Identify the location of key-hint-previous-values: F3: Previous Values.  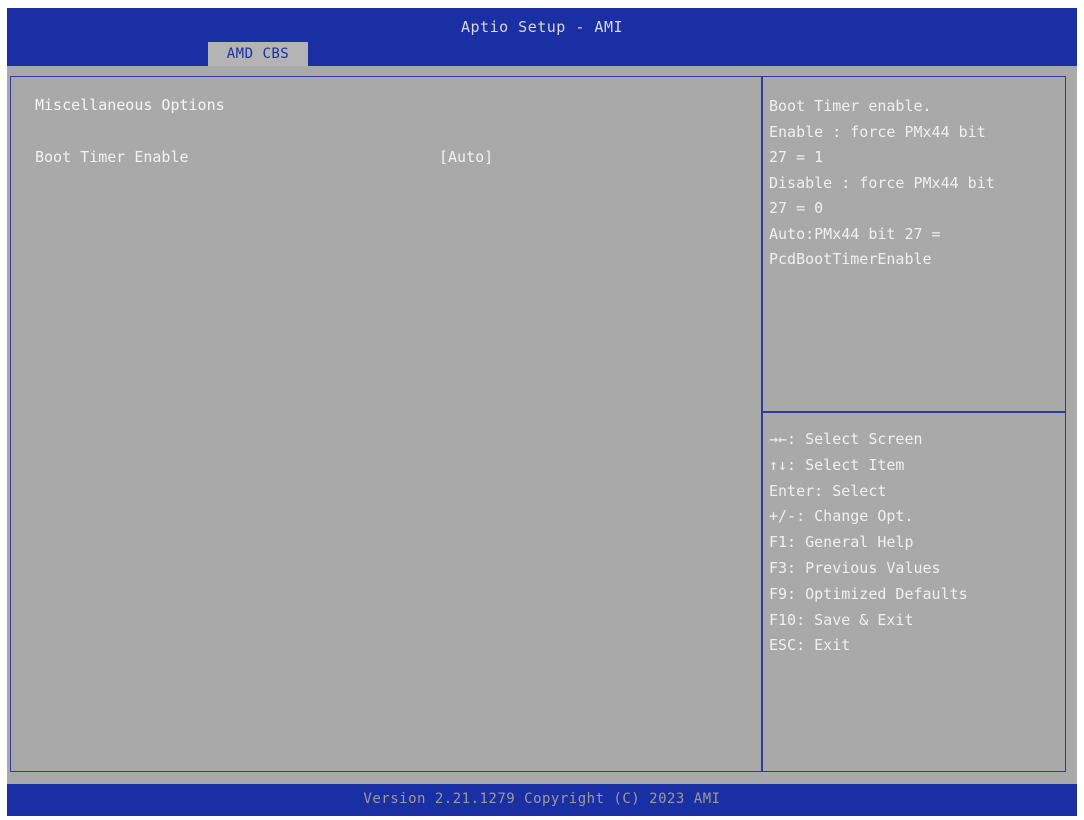
(855, 567).